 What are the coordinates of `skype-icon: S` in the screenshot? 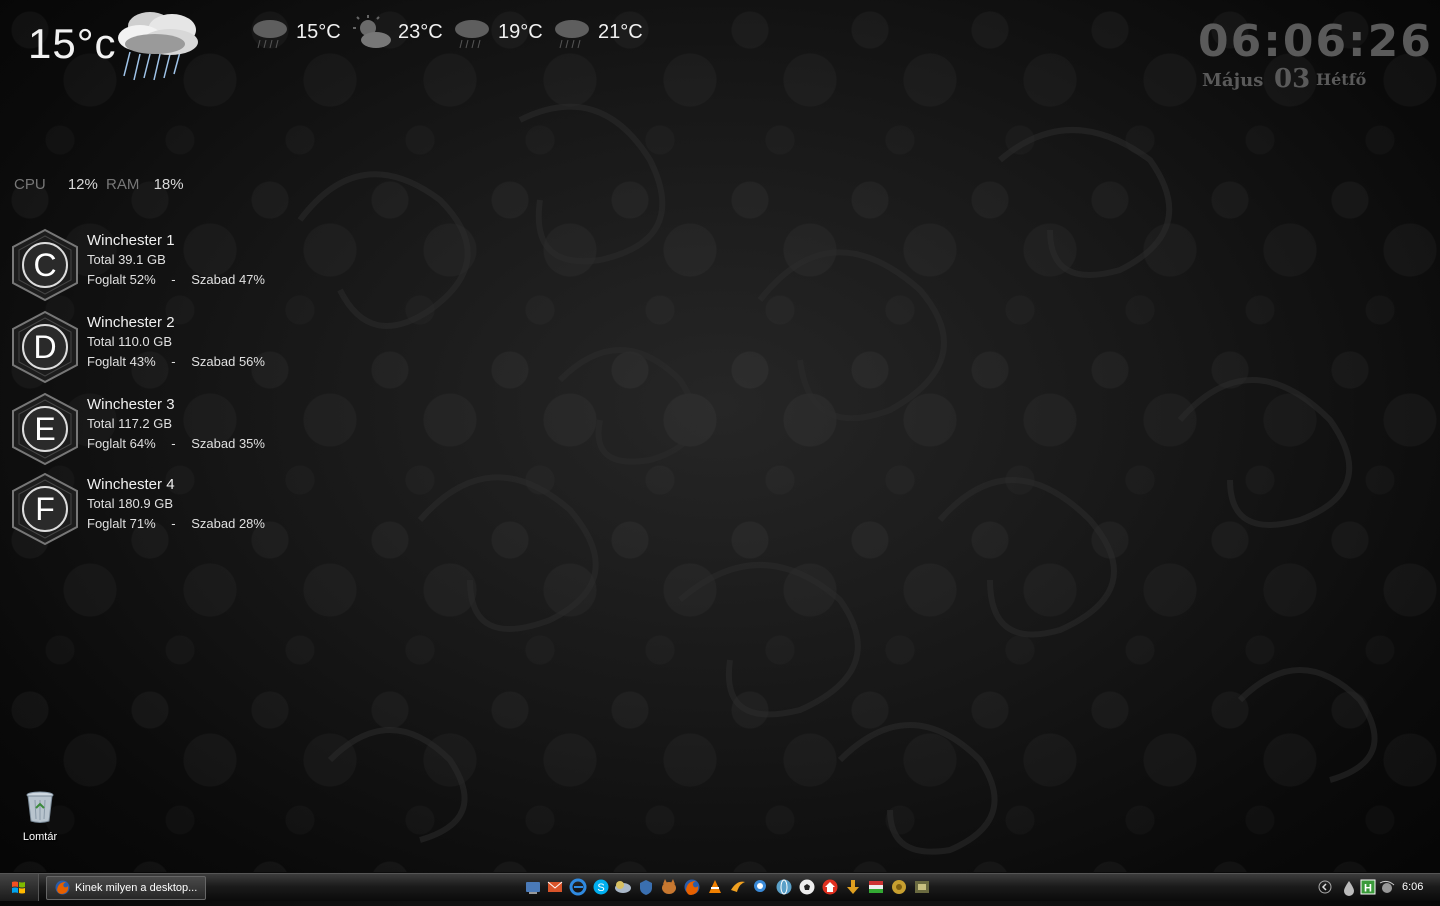 It's located at (601, 887).